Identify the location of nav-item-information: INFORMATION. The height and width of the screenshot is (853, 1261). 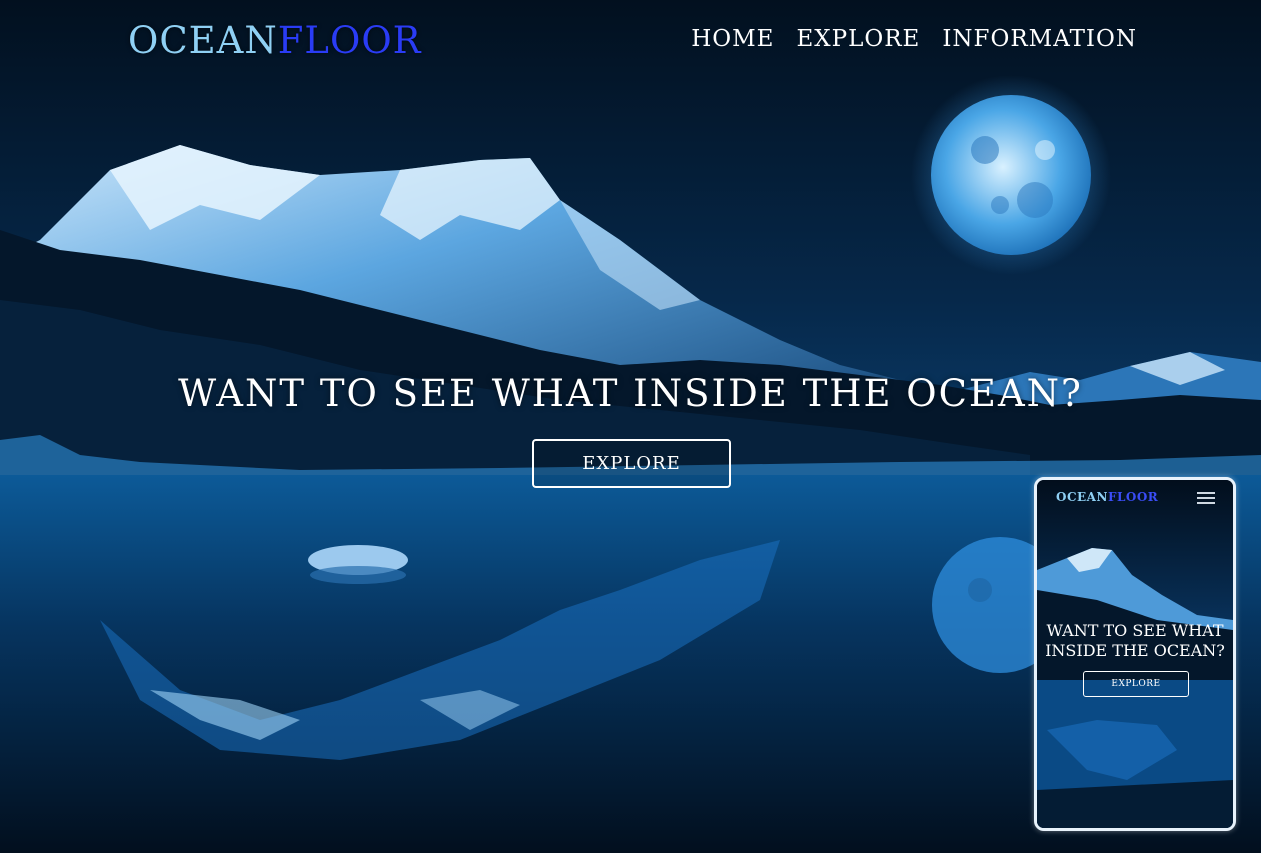
(1039, 39).